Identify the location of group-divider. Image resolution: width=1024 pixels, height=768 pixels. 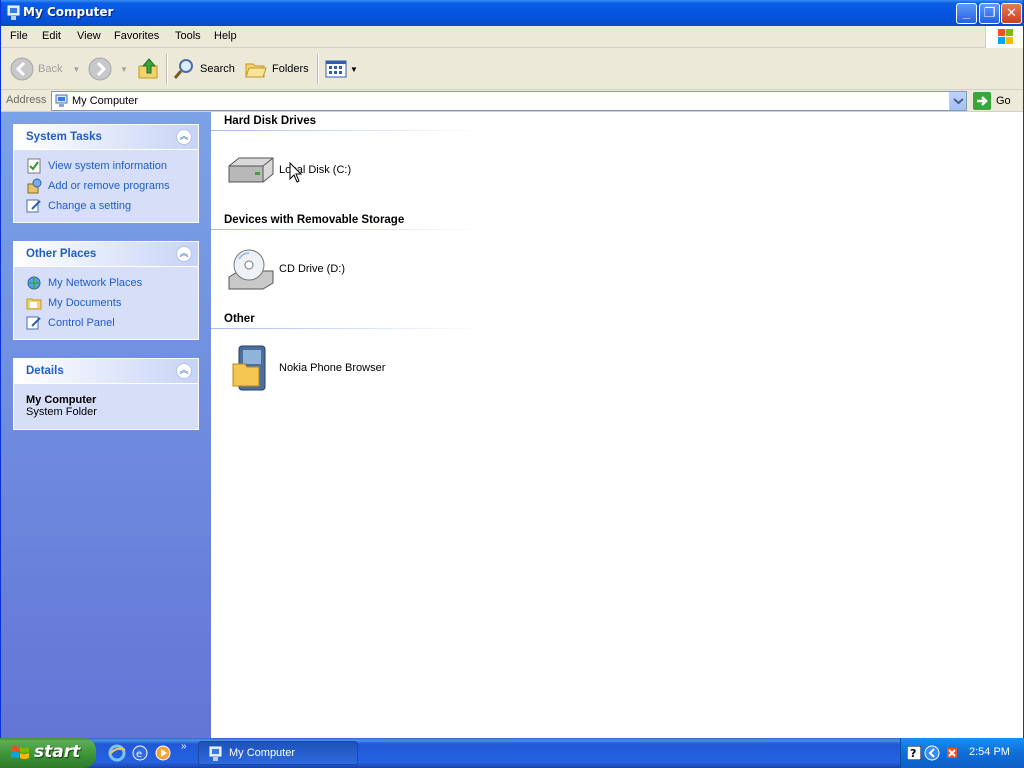
(347, 229).